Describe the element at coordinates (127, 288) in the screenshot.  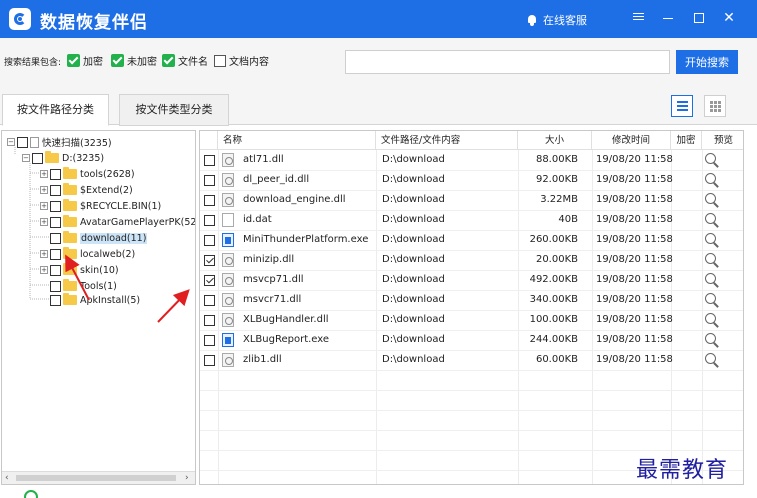
I see `annotation-arrows` at that location.